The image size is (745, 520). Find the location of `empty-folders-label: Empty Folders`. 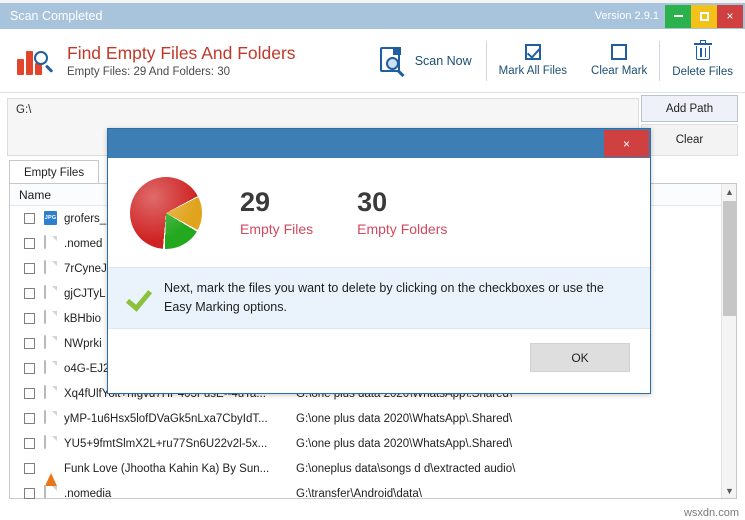

empty-folders-label: Empty Folders is located at coordinates (402, 228).